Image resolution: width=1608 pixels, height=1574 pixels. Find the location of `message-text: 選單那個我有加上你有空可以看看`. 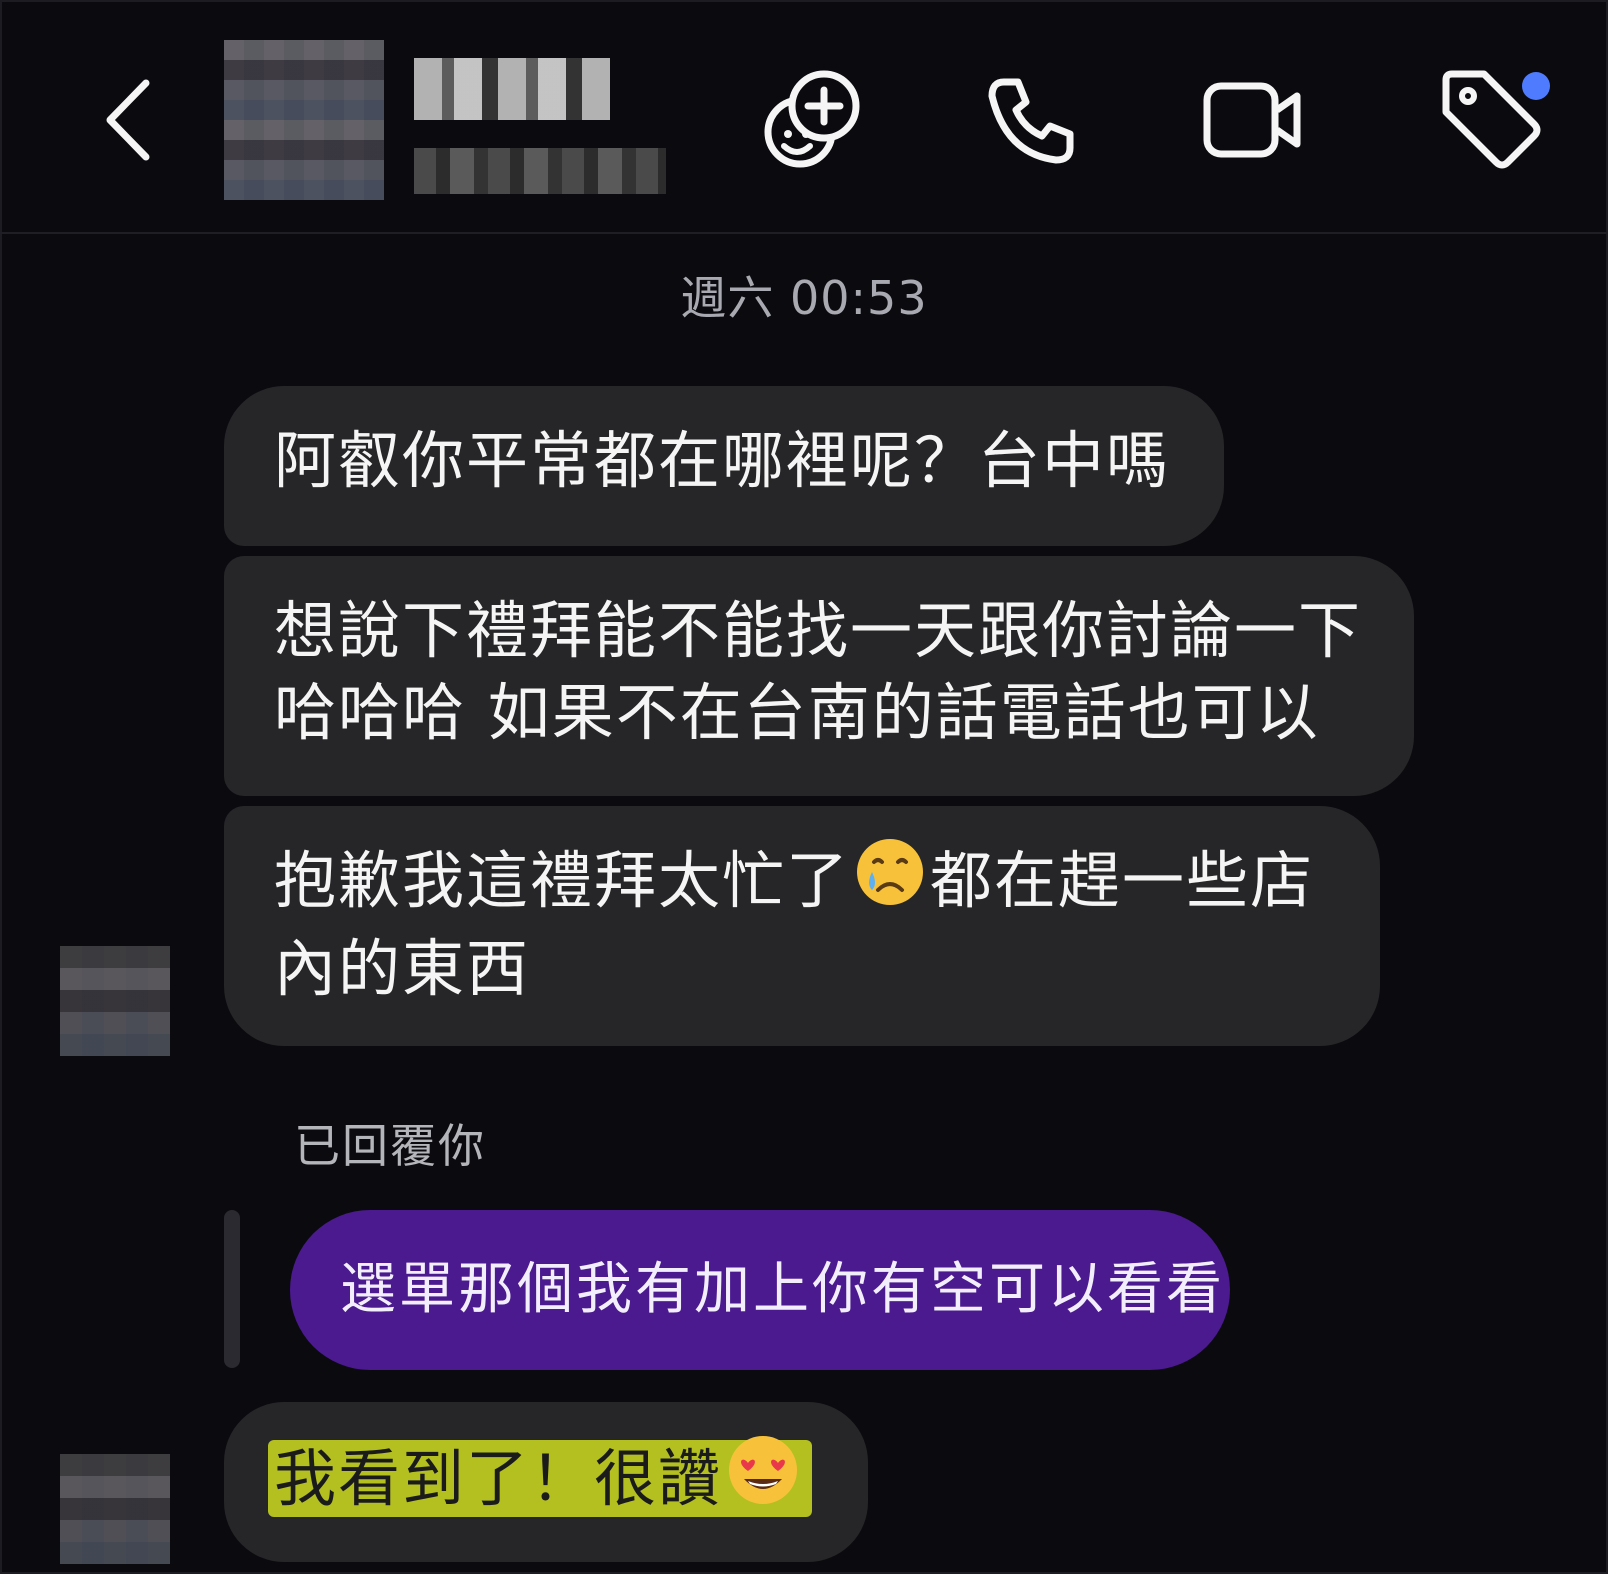

message-text: 選單那個我有加上你有空可以看看 is located at coordinates (782, 1289).